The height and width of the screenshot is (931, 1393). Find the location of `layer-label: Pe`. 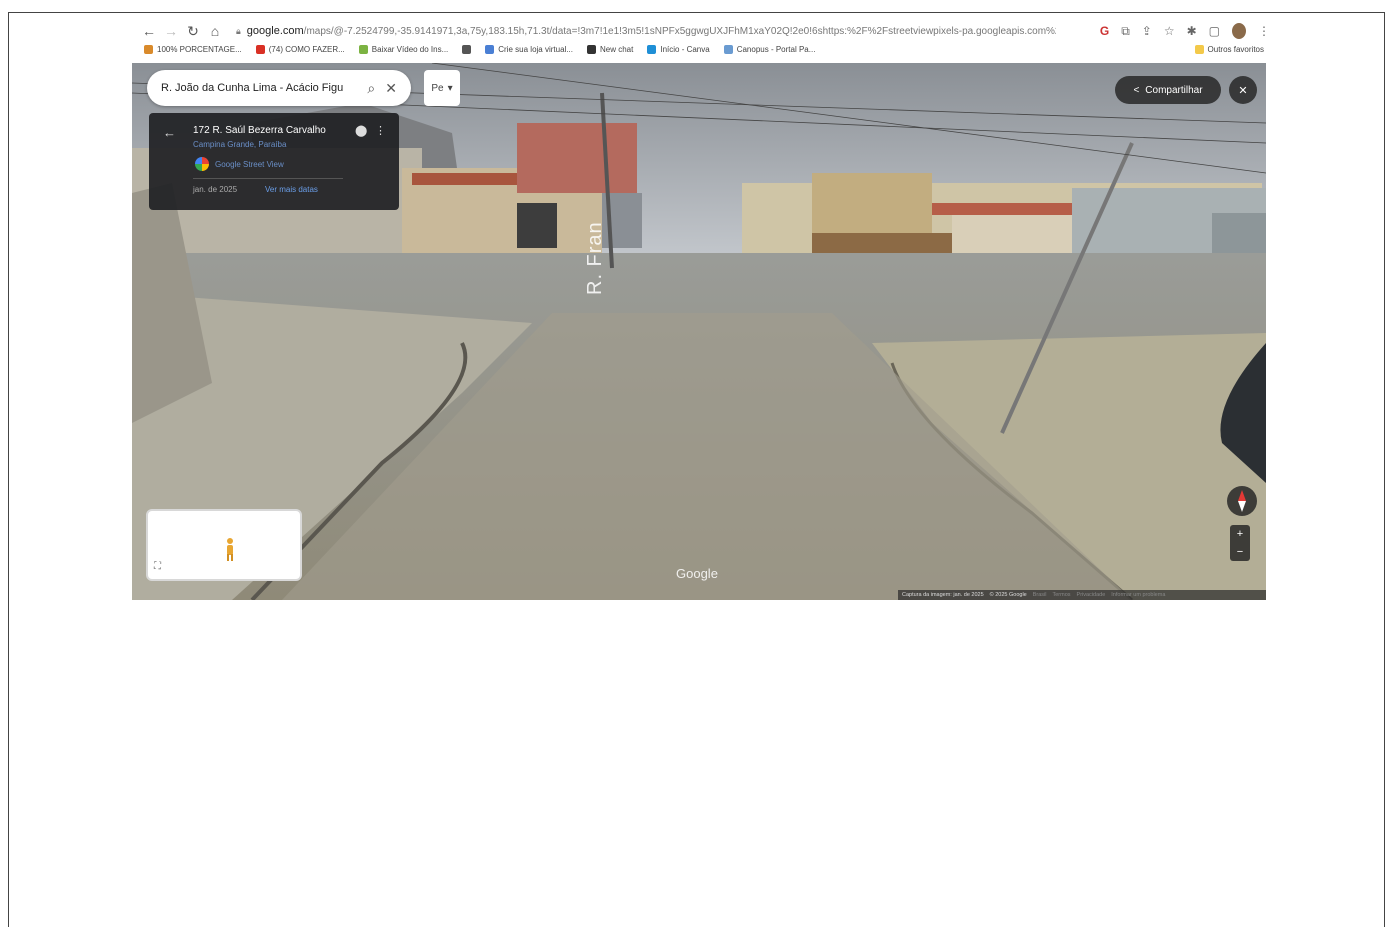

layer-label: Pe is located at coordinates (437, 88).